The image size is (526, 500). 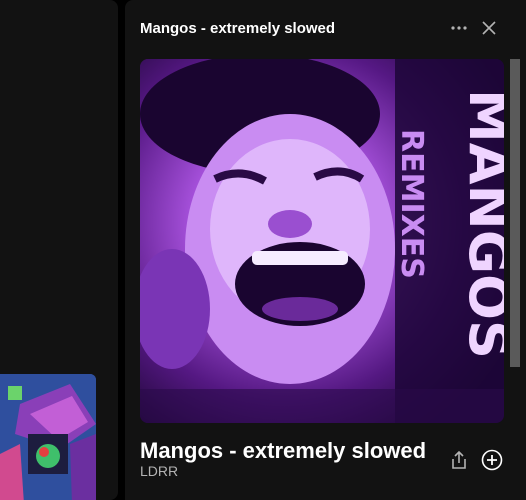 I want to click on track-artist-link: LDRR, so click(x=159, y=471).